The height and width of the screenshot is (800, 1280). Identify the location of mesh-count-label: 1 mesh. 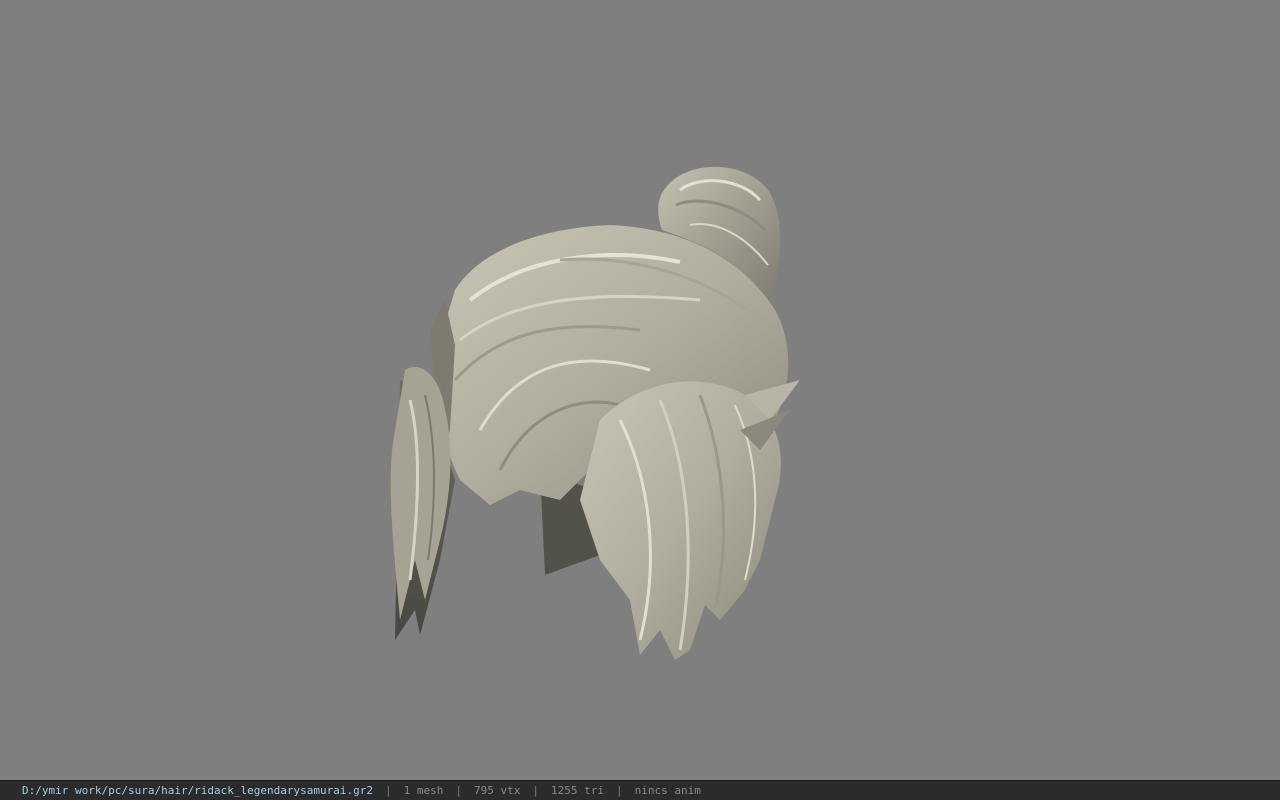
(423, 790).